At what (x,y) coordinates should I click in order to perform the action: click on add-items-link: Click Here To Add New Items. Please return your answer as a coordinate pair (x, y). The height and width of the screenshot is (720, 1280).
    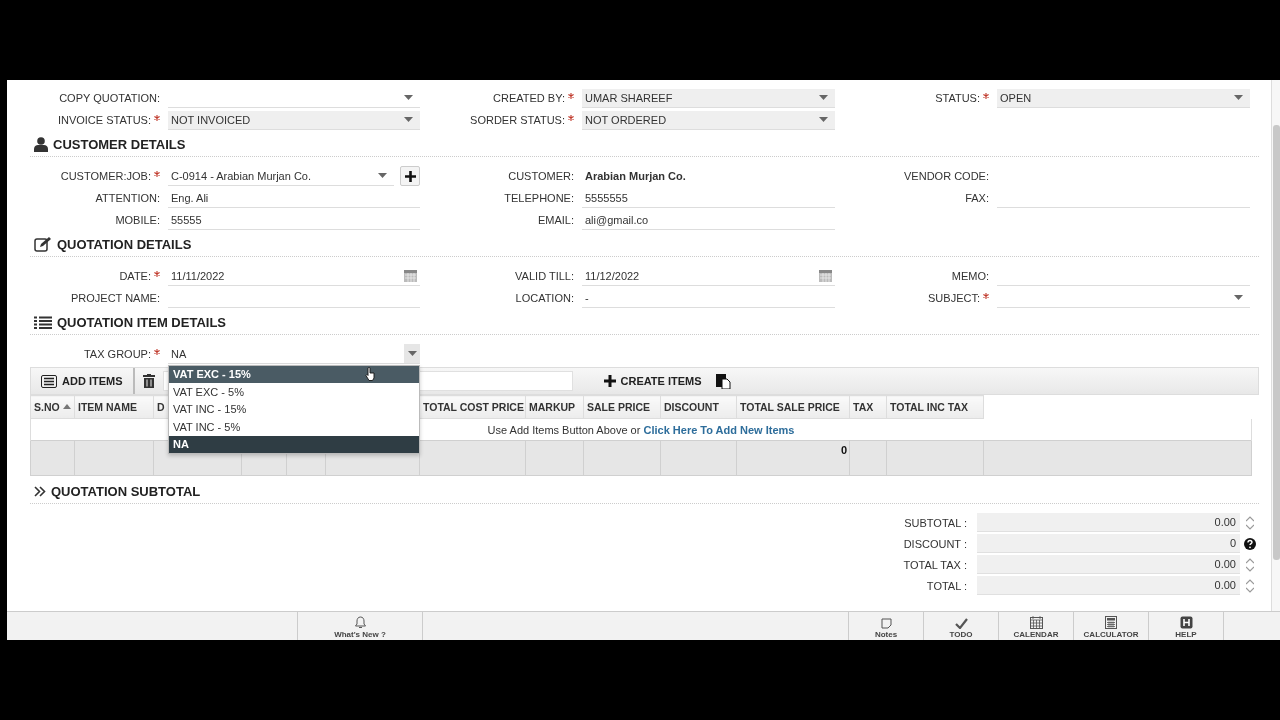
    Looking at the image, I should click on (719, 429).